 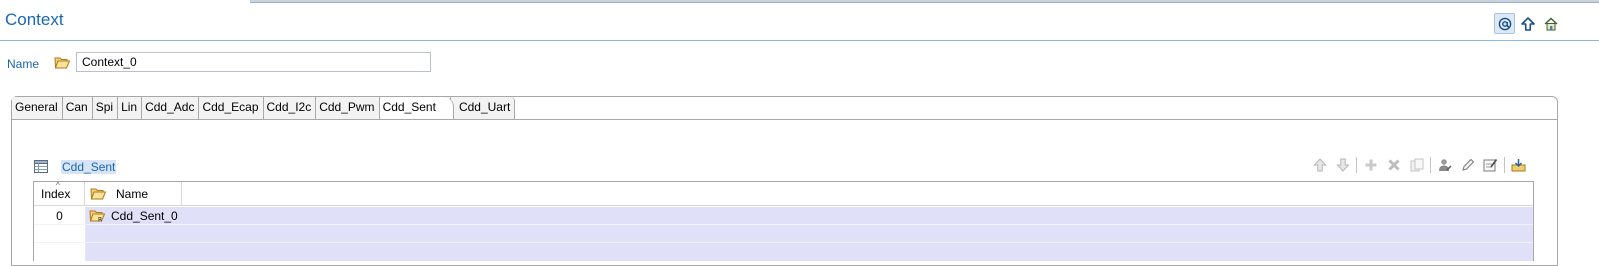 I want to click on copy-icon, so click(x=1416, y=165).